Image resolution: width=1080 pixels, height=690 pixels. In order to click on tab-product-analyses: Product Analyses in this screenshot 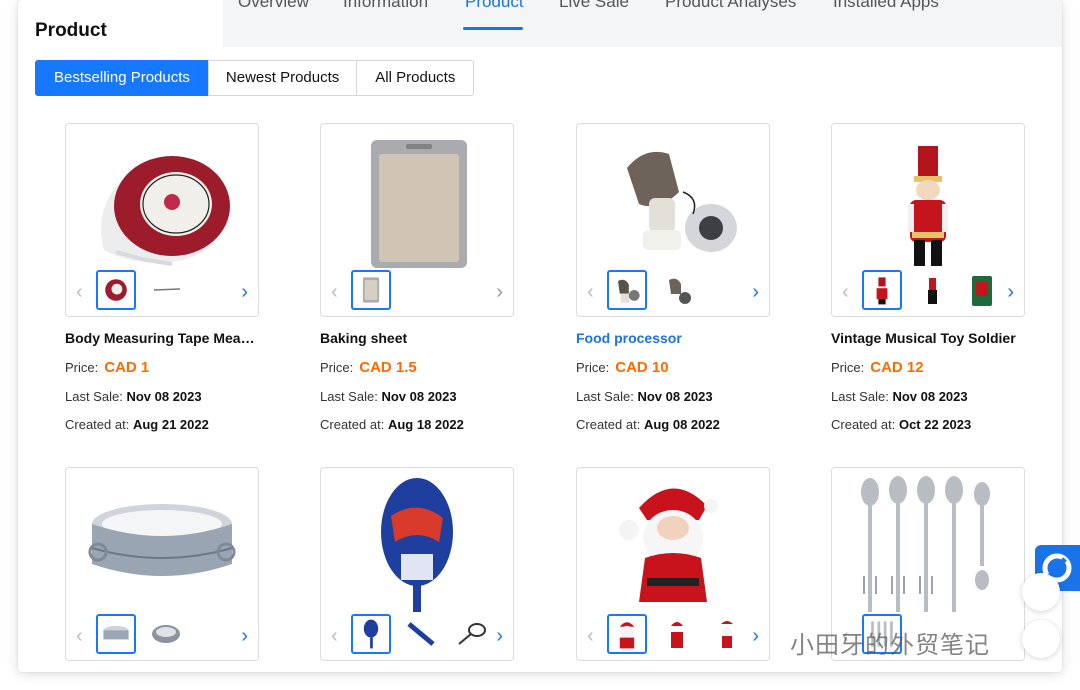, I will do `click(730, 6)`.